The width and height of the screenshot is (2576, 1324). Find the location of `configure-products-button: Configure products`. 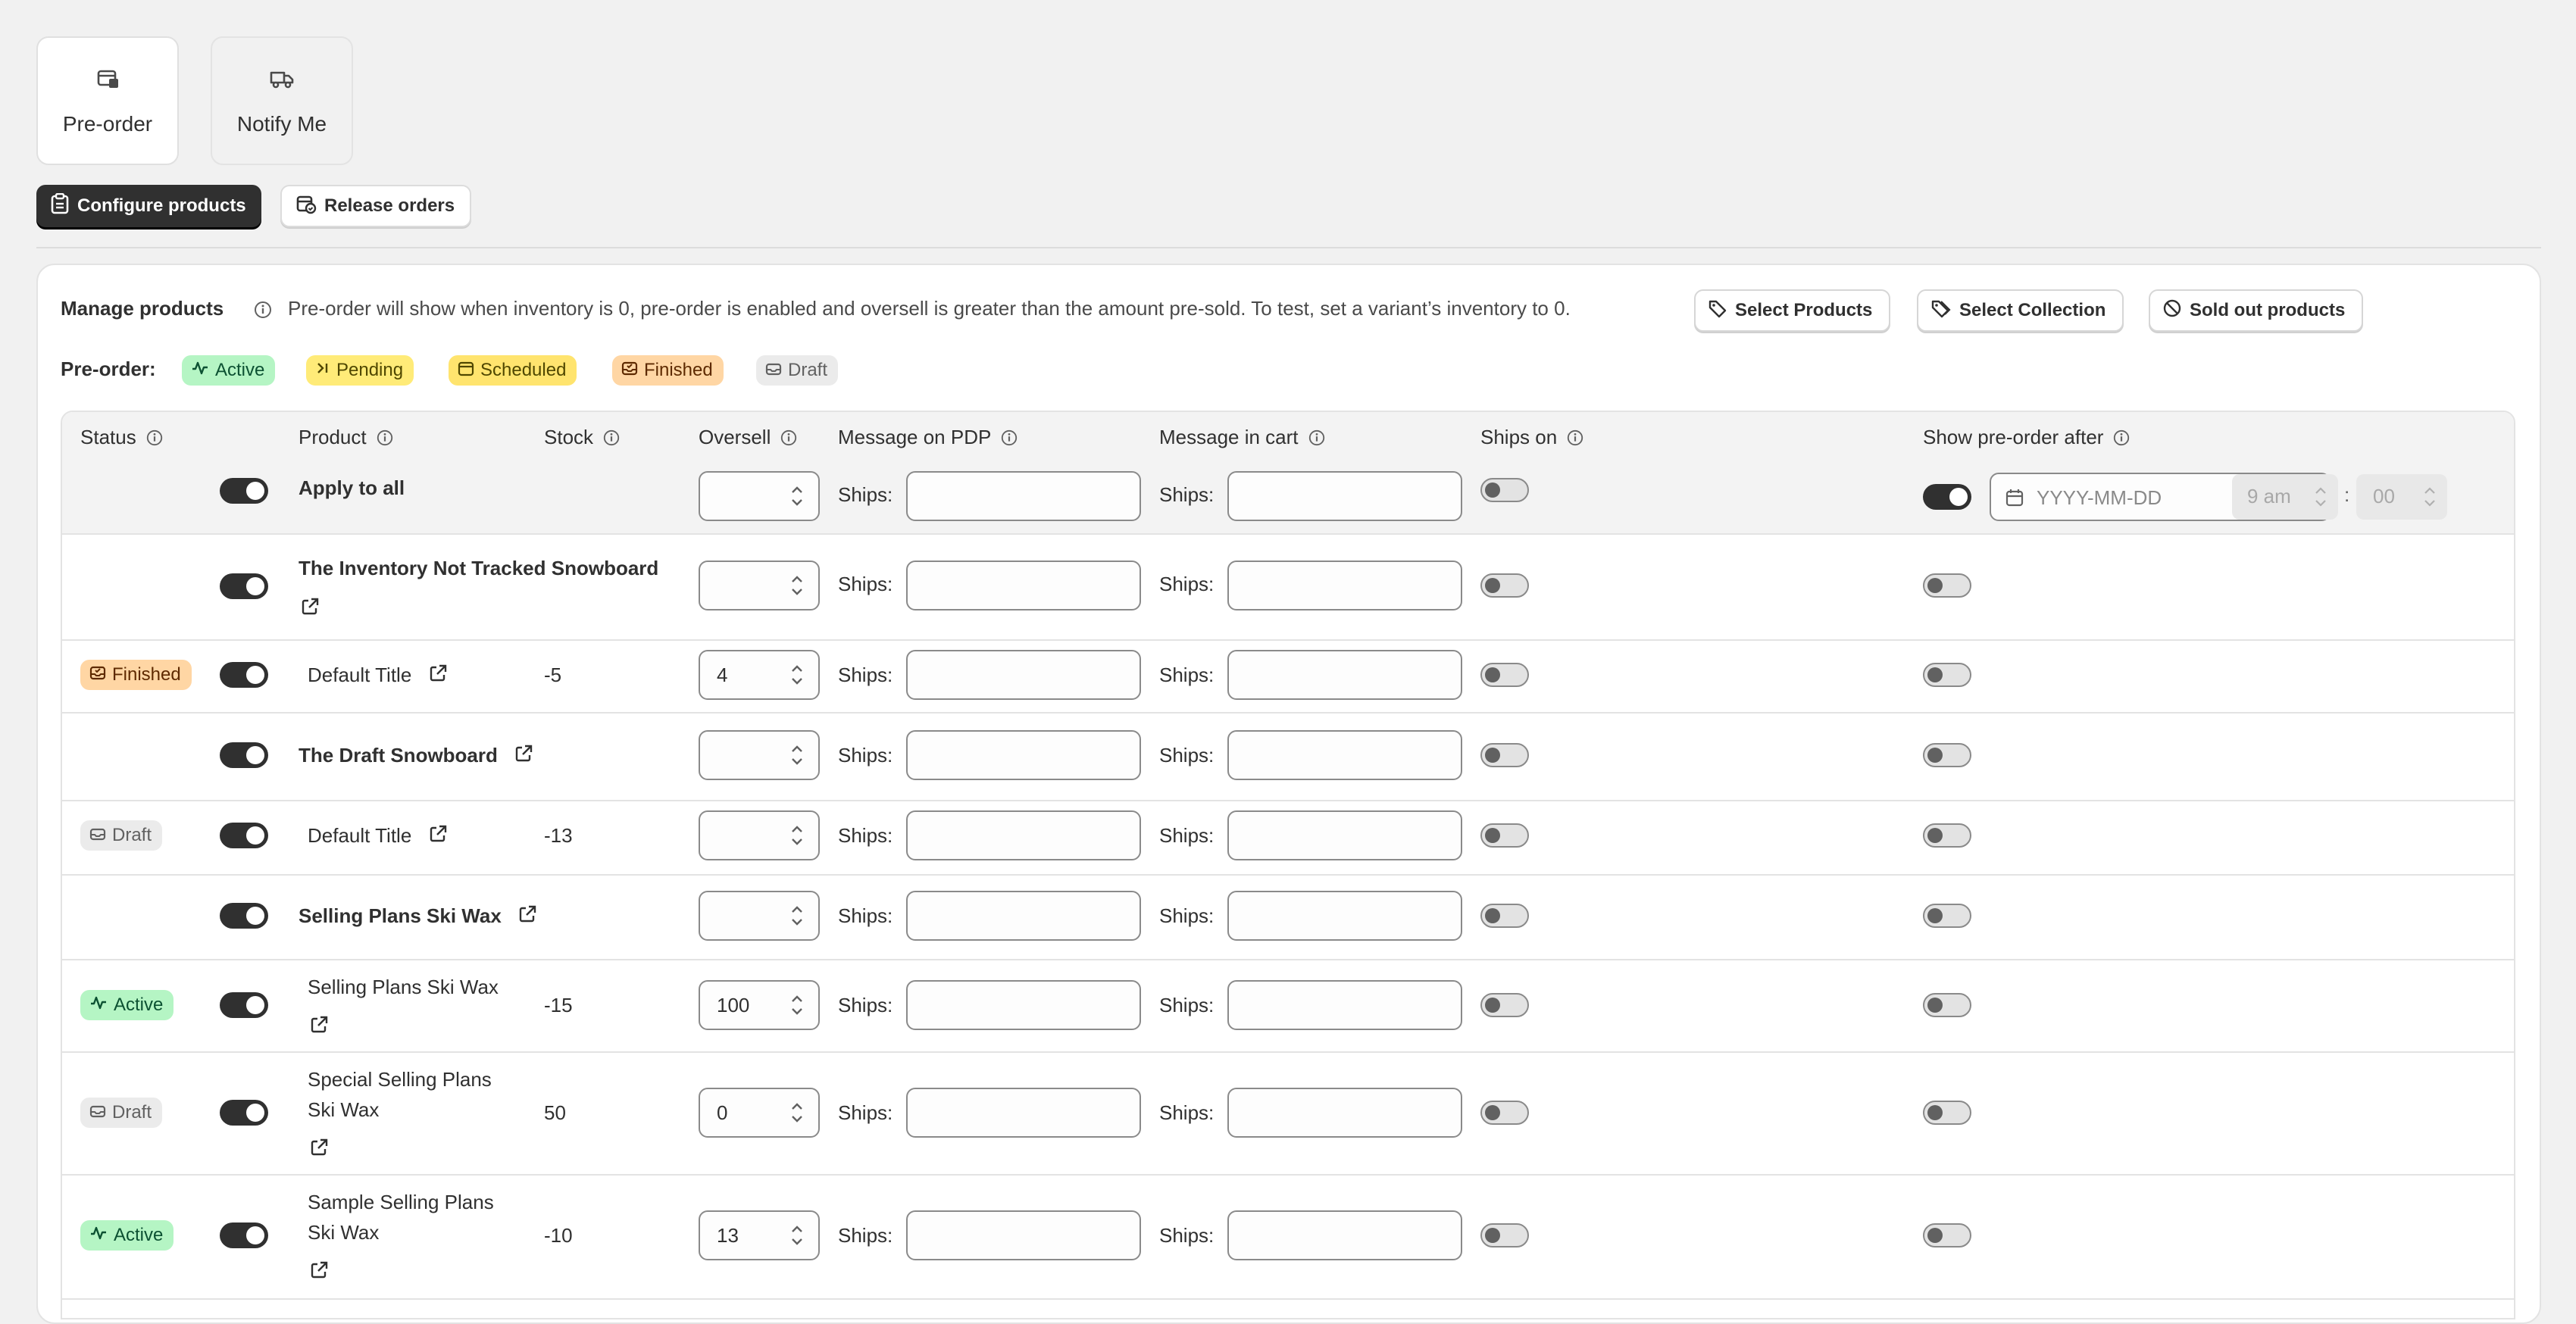

configure-products-button: Configure products is located at coordinates (148, 206).